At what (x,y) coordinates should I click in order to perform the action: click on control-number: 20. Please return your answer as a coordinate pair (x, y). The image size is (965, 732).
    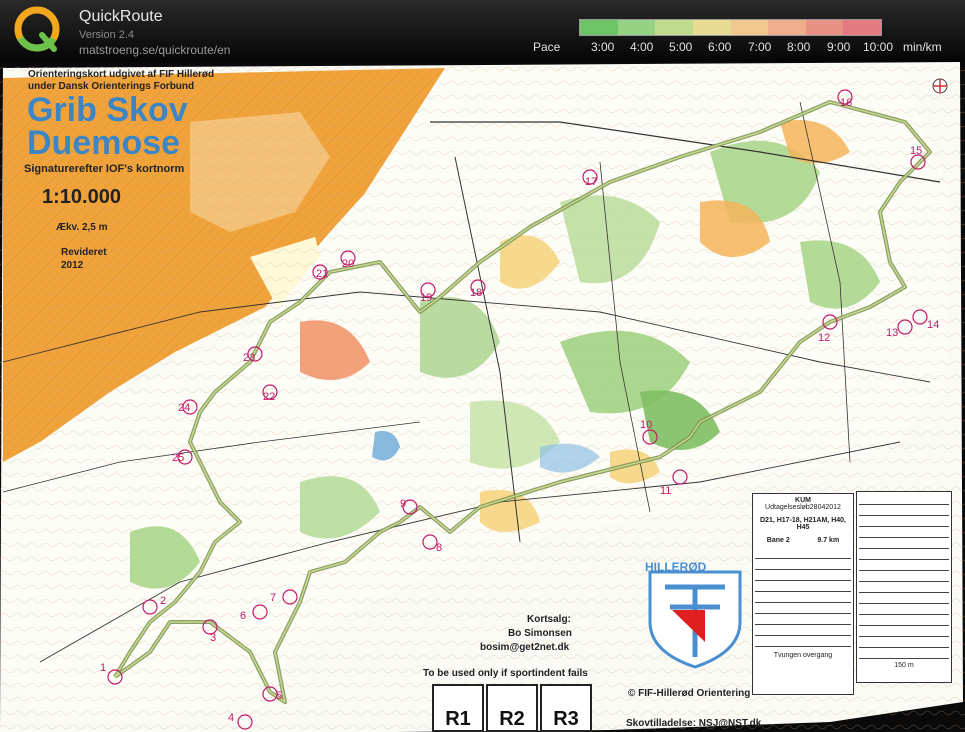
    Looking at the image, I should click on (348, 264).